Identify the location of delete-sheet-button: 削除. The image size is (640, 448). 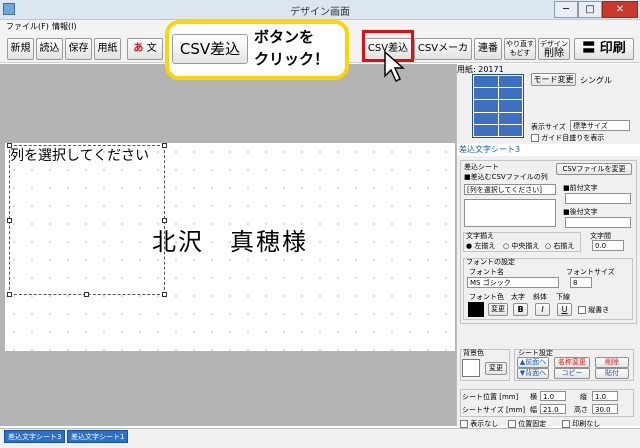
(612, 362).